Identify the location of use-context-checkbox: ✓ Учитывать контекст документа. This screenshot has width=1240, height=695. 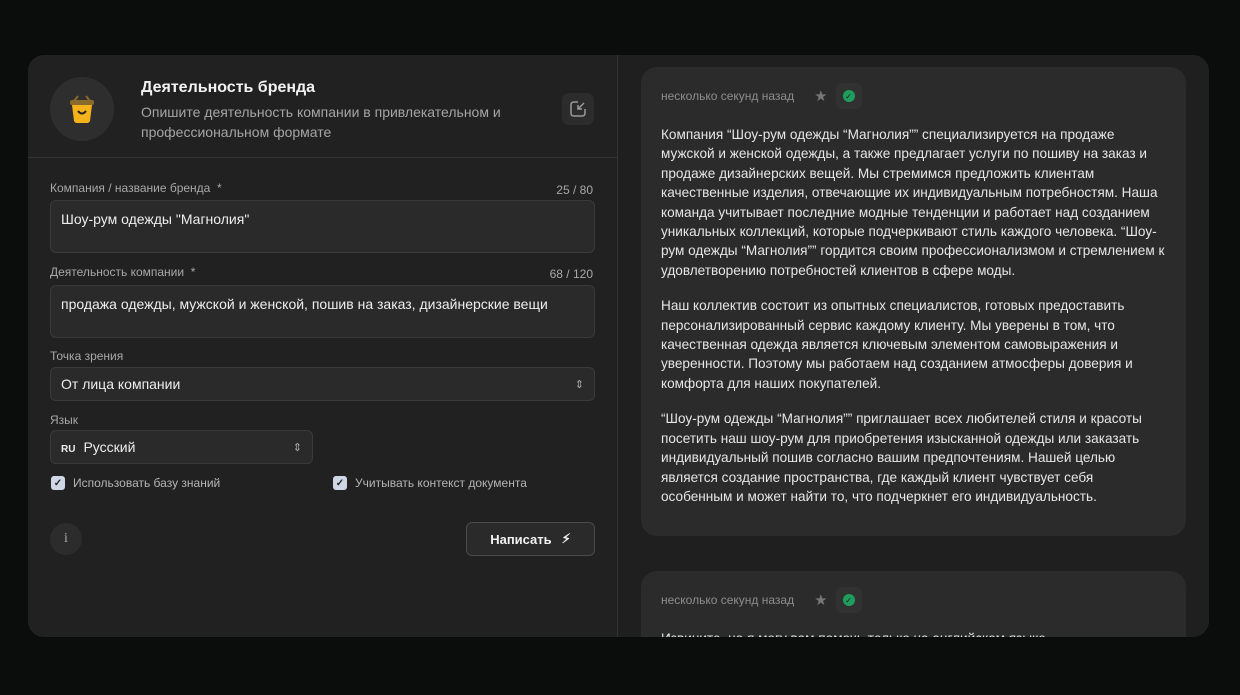
(430, 483).